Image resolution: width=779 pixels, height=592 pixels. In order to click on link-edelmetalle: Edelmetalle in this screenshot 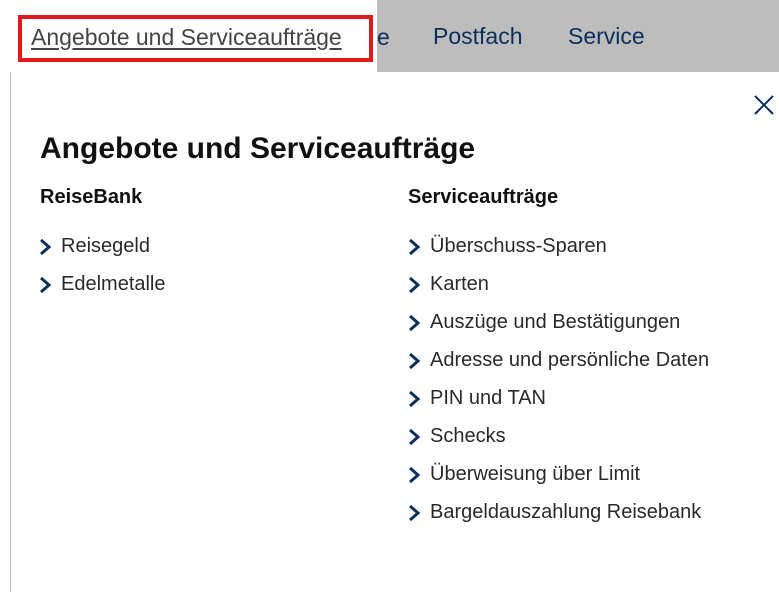, I will do `click(102, 284)`.